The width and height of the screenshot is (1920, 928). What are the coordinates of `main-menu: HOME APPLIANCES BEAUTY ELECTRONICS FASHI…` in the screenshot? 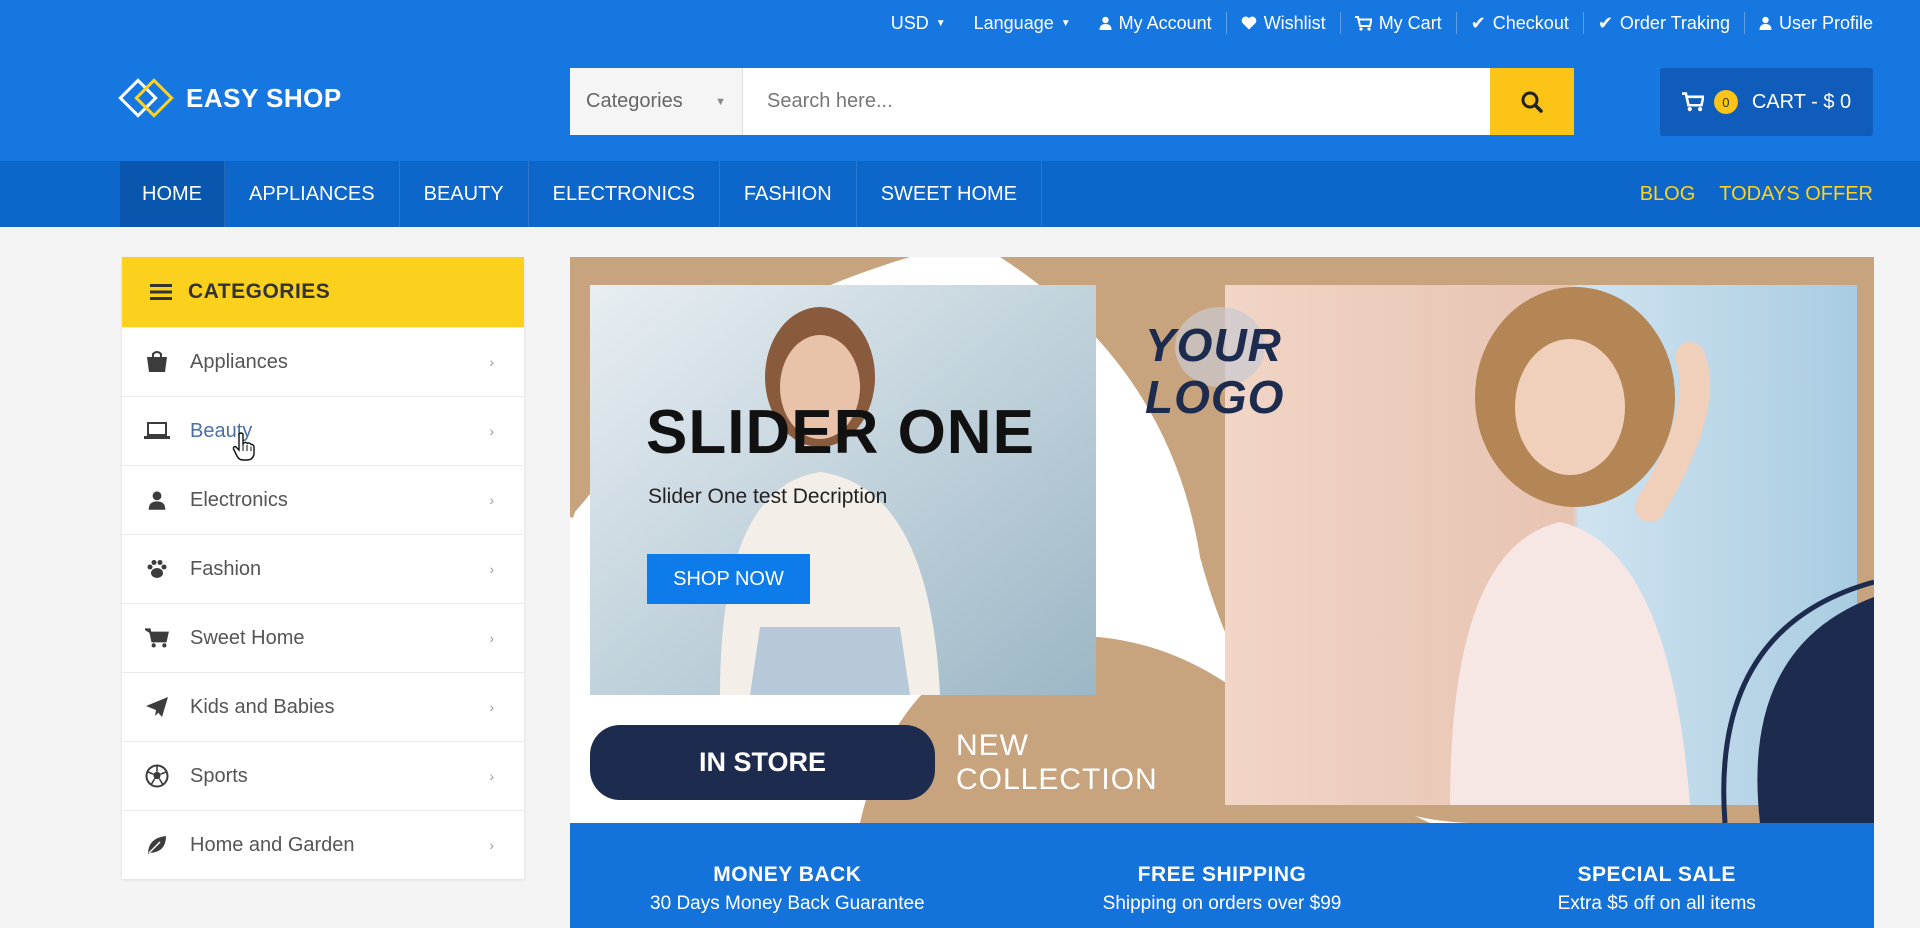 It's located at (581, 194).